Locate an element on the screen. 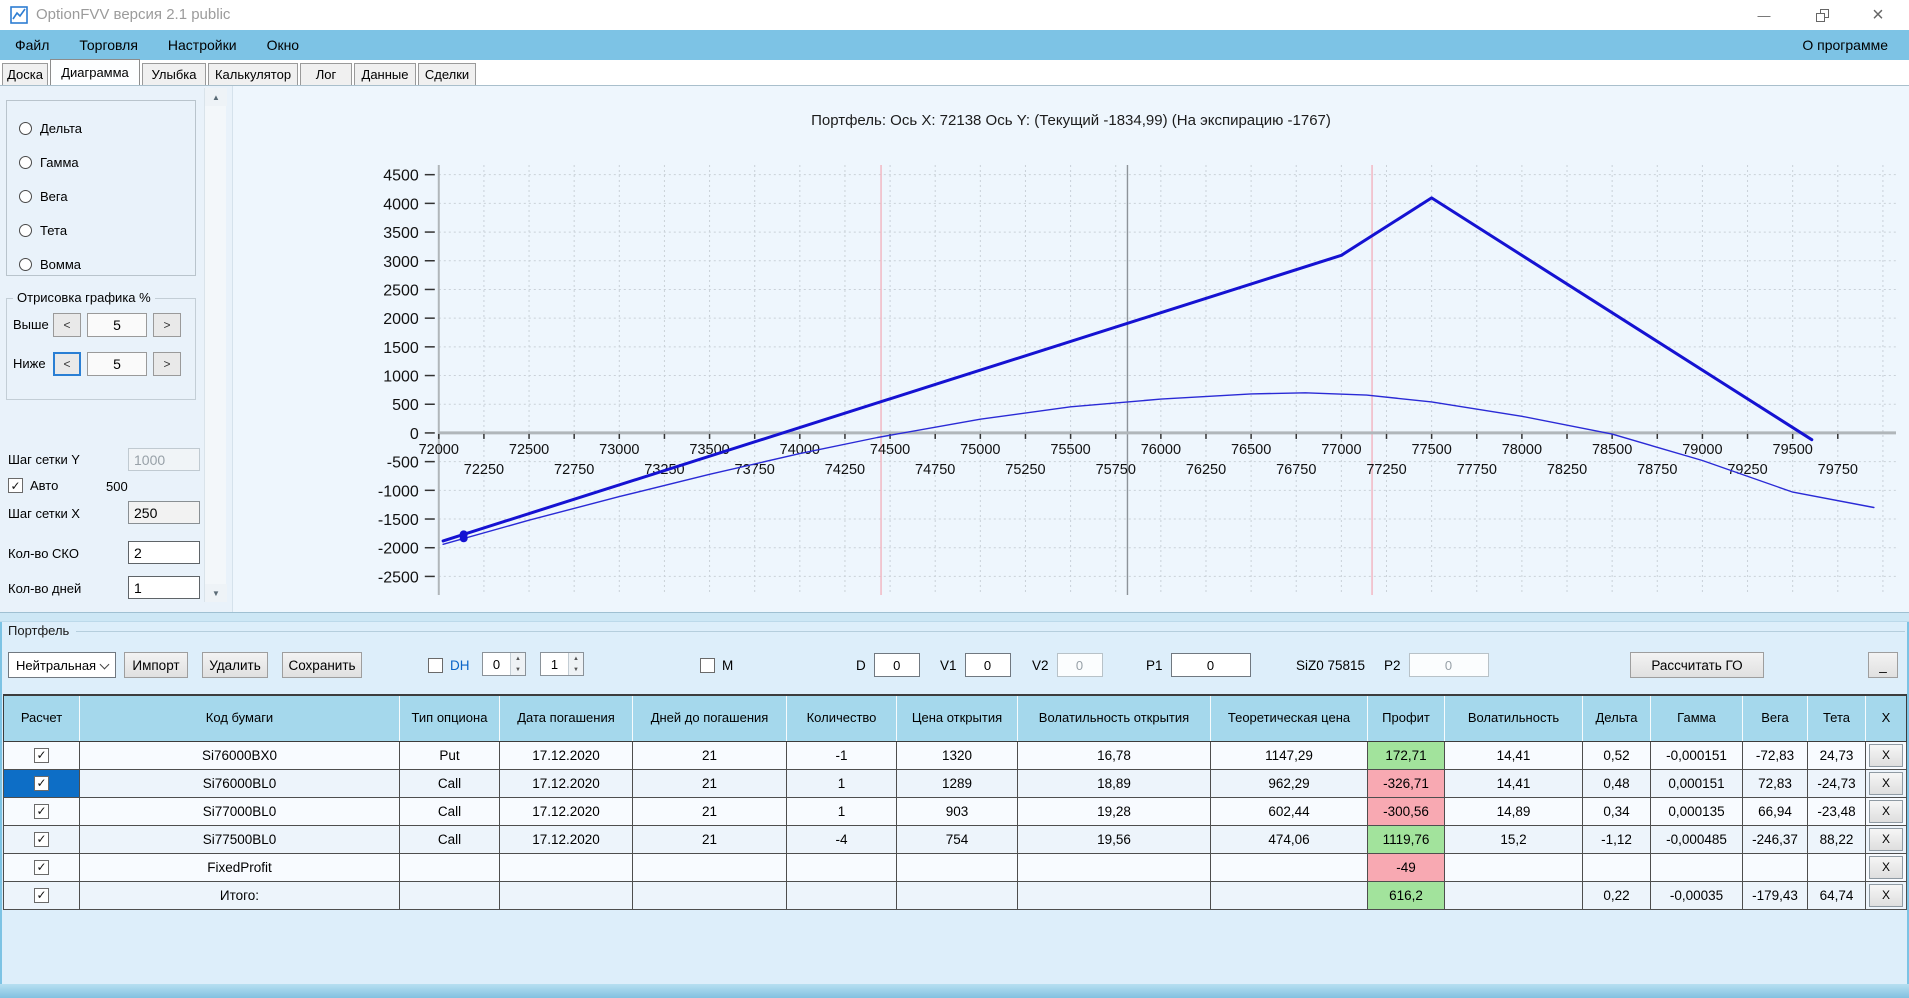 The image size is (1909, 998). sko-count-input is located at coordinates (164, 552).